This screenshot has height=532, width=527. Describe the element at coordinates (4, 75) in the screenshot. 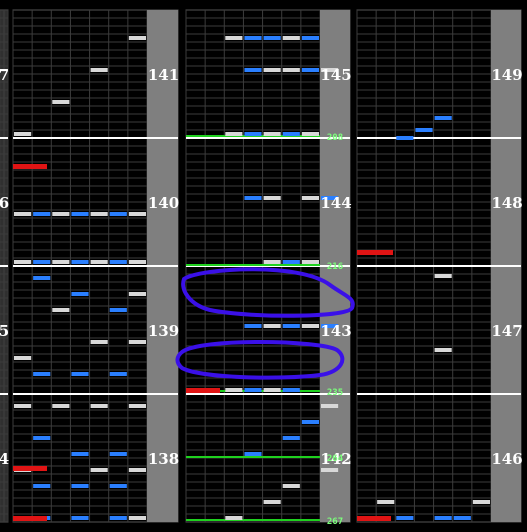

I see `measure-number-partial: 7` at that location.